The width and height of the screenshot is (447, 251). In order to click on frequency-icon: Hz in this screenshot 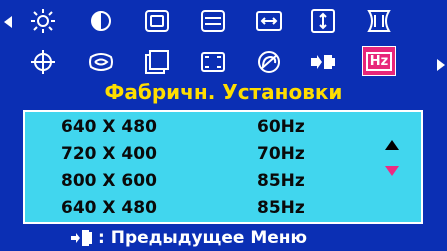, I will do `click(379, 61)`.